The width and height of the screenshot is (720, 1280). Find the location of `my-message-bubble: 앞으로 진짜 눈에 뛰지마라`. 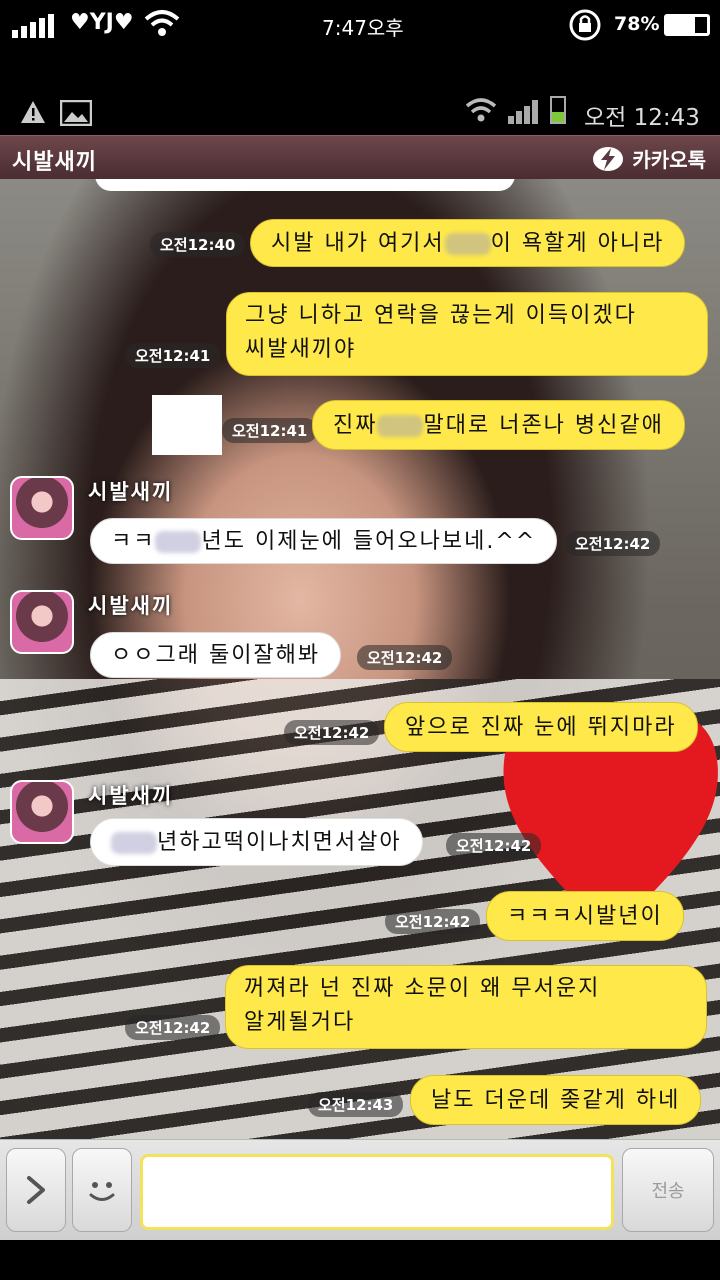

my-message-bubble: 앞으로 진짜 눈에 뛰지마라 is located at coordinates (541, 727).